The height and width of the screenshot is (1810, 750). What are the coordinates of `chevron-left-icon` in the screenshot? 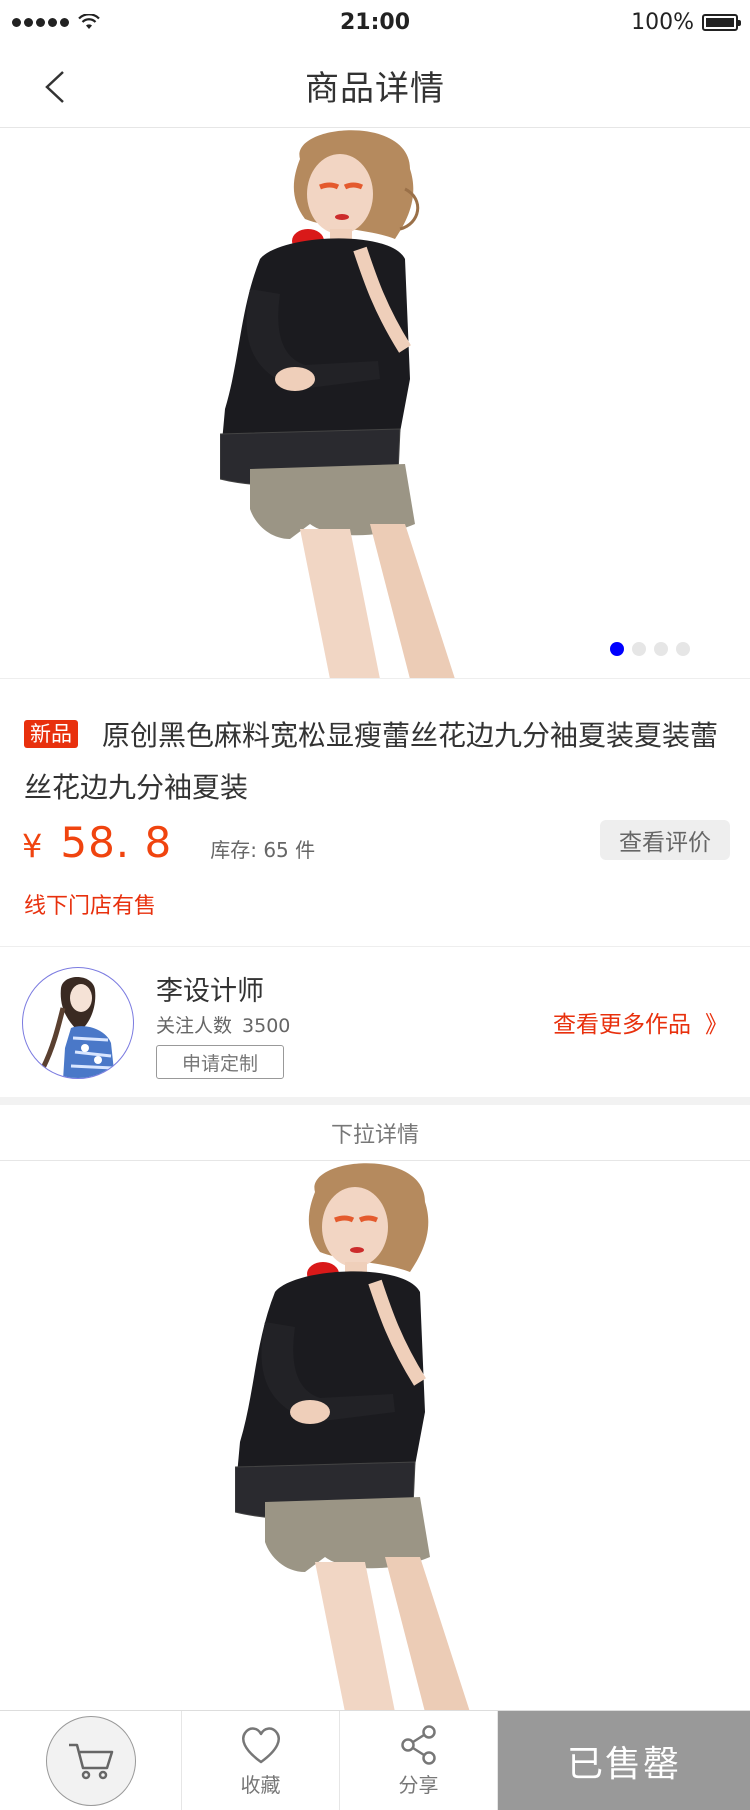 It's located at (54, 87).